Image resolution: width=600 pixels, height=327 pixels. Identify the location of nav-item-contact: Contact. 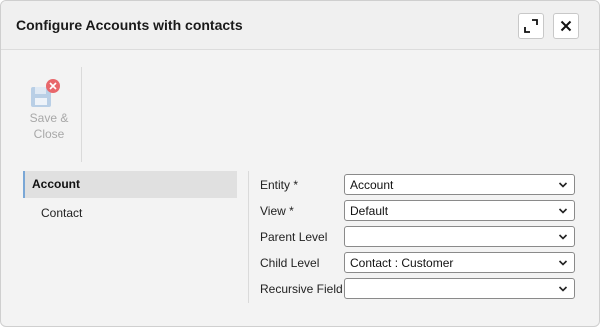
(130, 213).